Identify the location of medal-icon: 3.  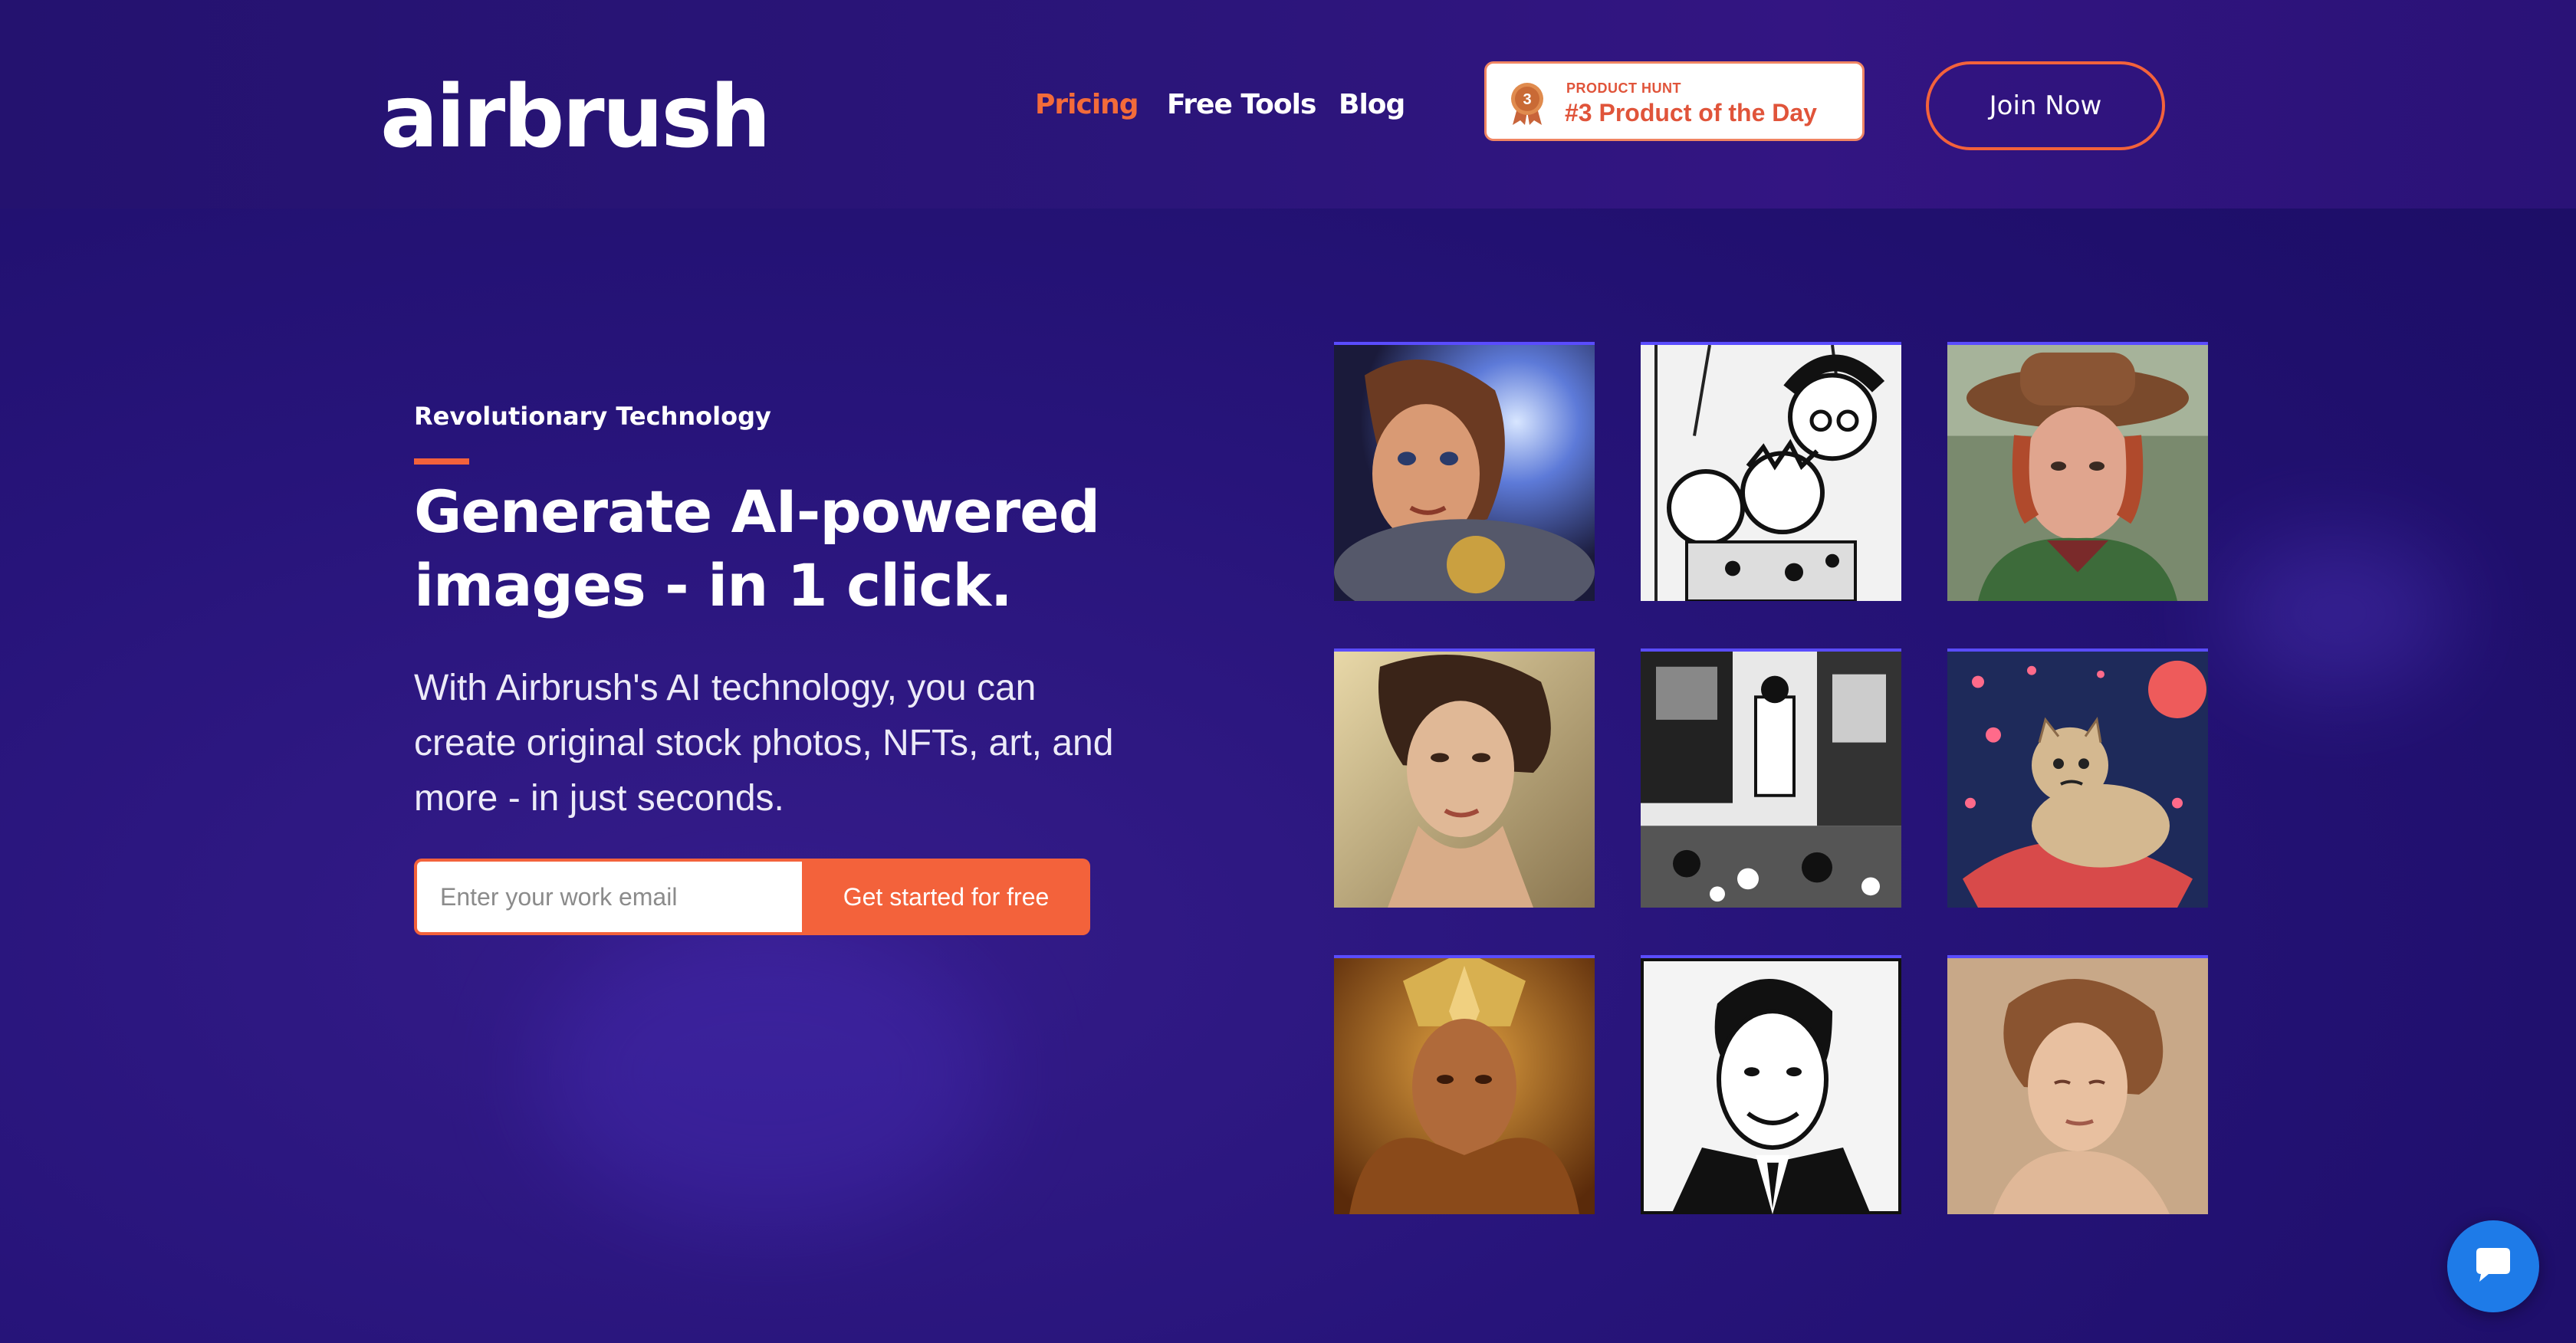
(1527, 103).